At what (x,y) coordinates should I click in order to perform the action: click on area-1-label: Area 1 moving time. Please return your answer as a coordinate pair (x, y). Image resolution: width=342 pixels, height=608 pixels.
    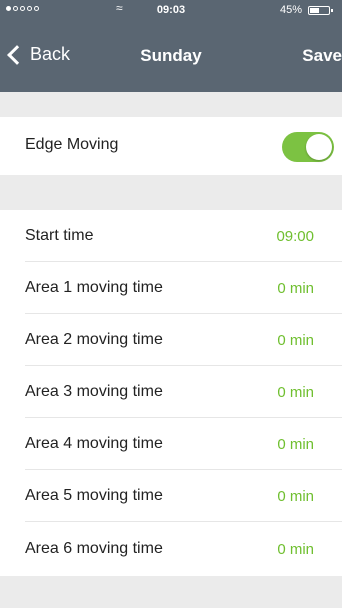
    Looking at the image, I should click on (94, 287).